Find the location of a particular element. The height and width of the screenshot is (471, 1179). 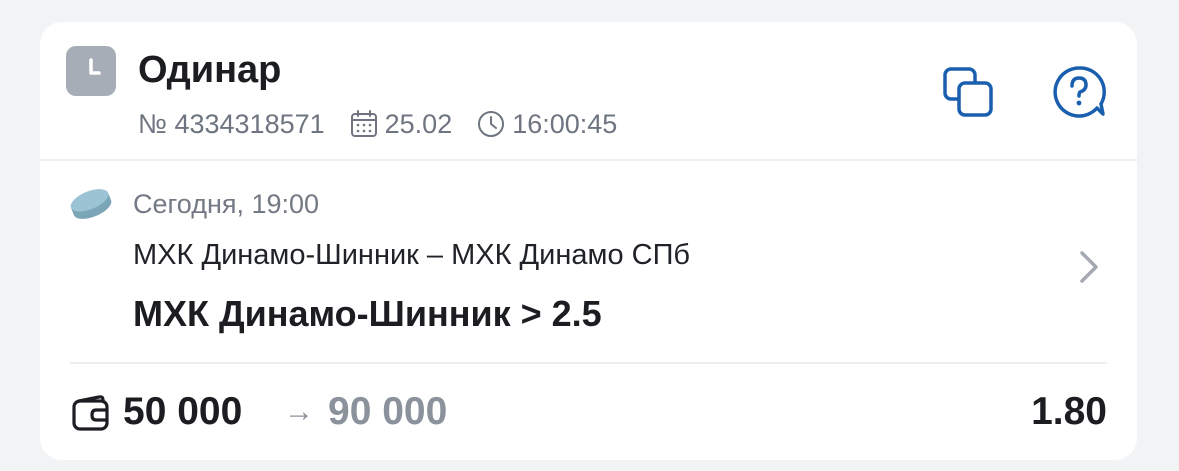

bet-date: 25.02 is located at coordinates (418, 123).